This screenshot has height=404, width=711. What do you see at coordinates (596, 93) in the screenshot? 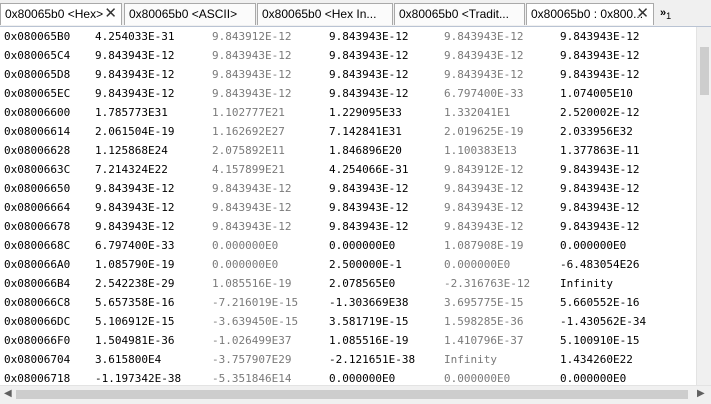
I see `value-cell: 1.074005E10` at bounding box center [596, 93].